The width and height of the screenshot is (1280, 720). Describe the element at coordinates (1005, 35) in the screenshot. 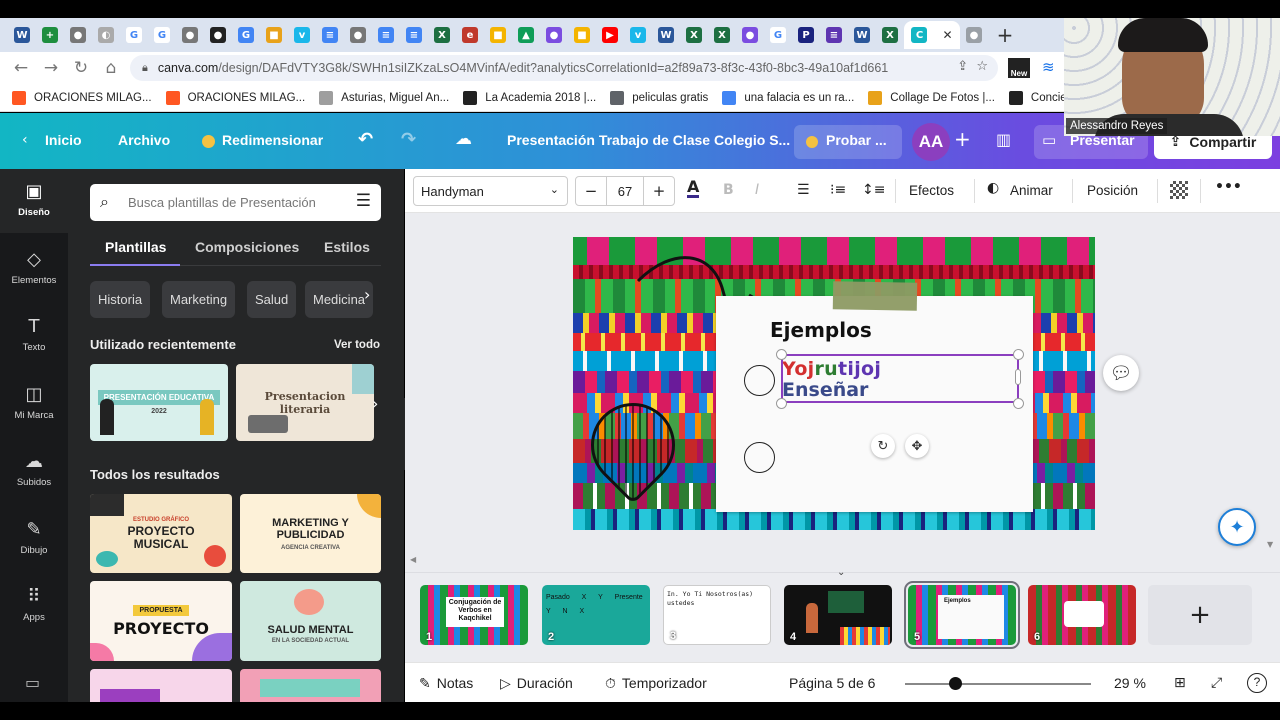

I see `new-tab-icon: +` at that location.